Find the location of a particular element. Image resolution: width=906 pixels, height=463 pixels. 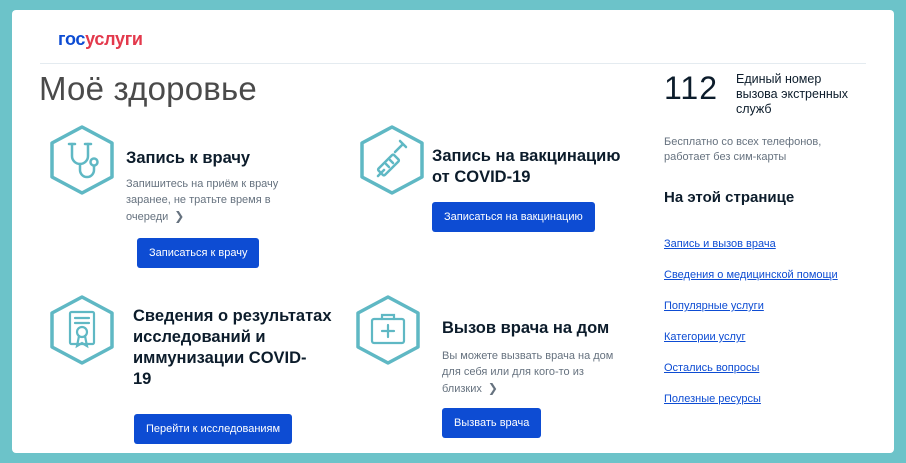

medical-kit-icon is located at coordinates (388, 330).